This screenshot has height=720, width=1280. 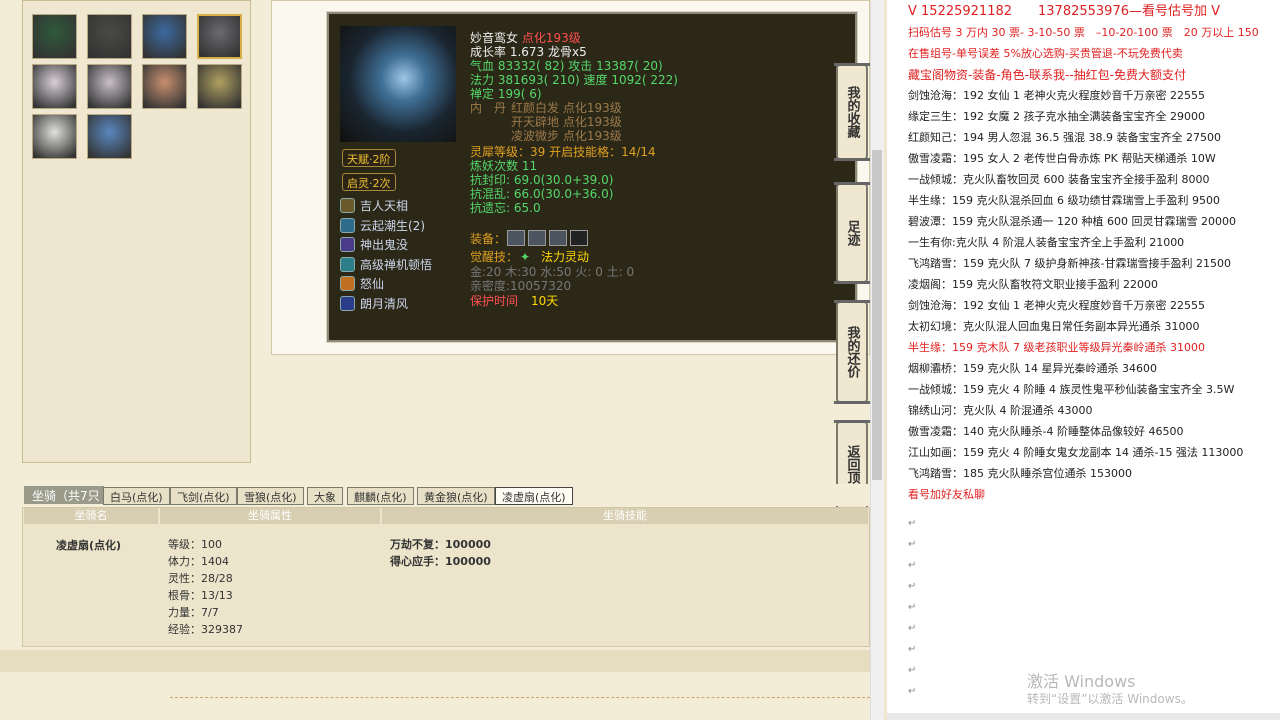 I want to click on pet-resist-seal: 抗封印: 69.0(30.0+39.0), so click(x=542, y=180).